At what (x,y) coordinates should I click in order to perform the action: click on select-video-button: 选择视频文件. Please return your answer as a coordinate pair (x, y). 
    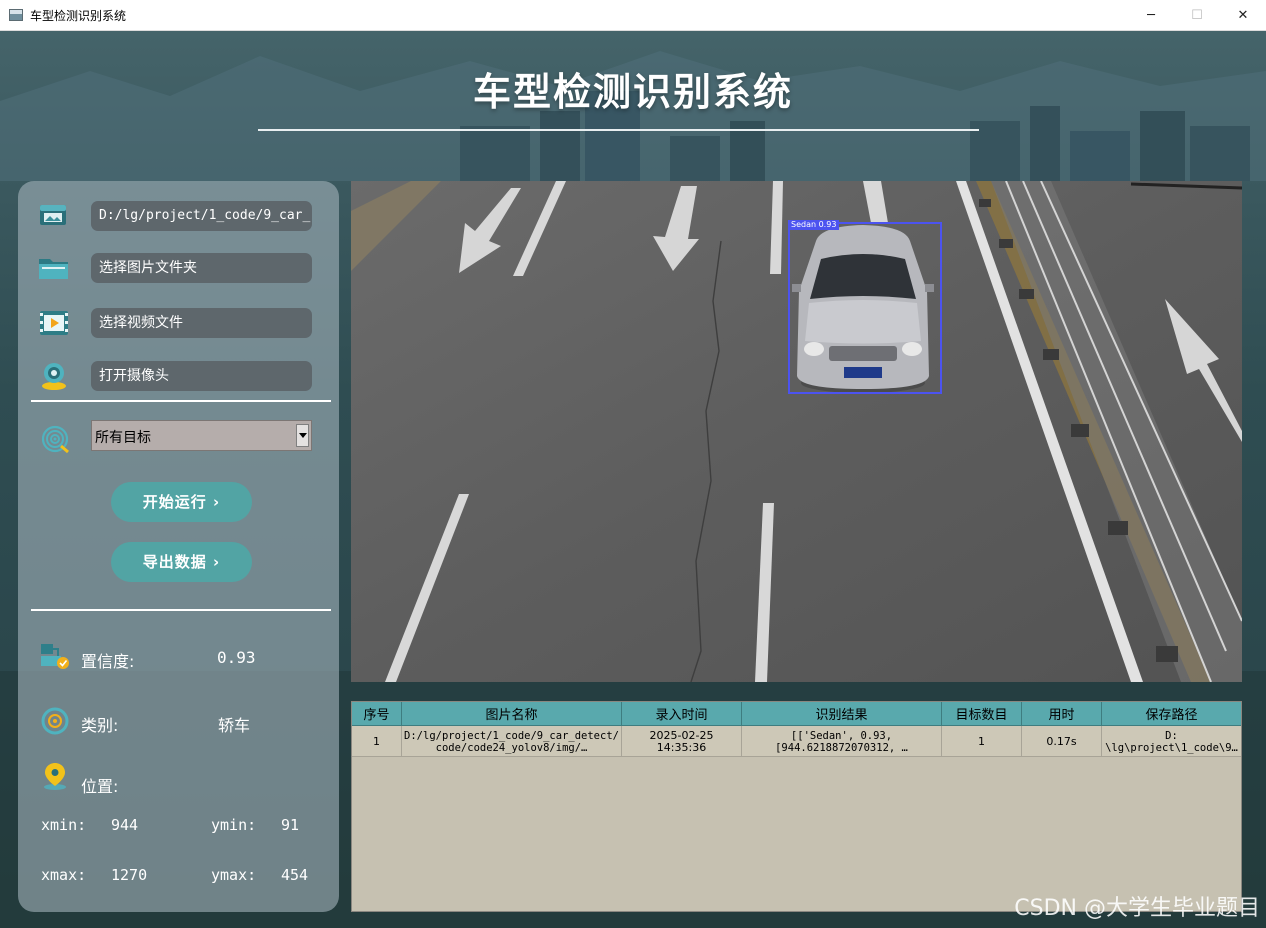
    Looking at the image, I should click on (201, 323).